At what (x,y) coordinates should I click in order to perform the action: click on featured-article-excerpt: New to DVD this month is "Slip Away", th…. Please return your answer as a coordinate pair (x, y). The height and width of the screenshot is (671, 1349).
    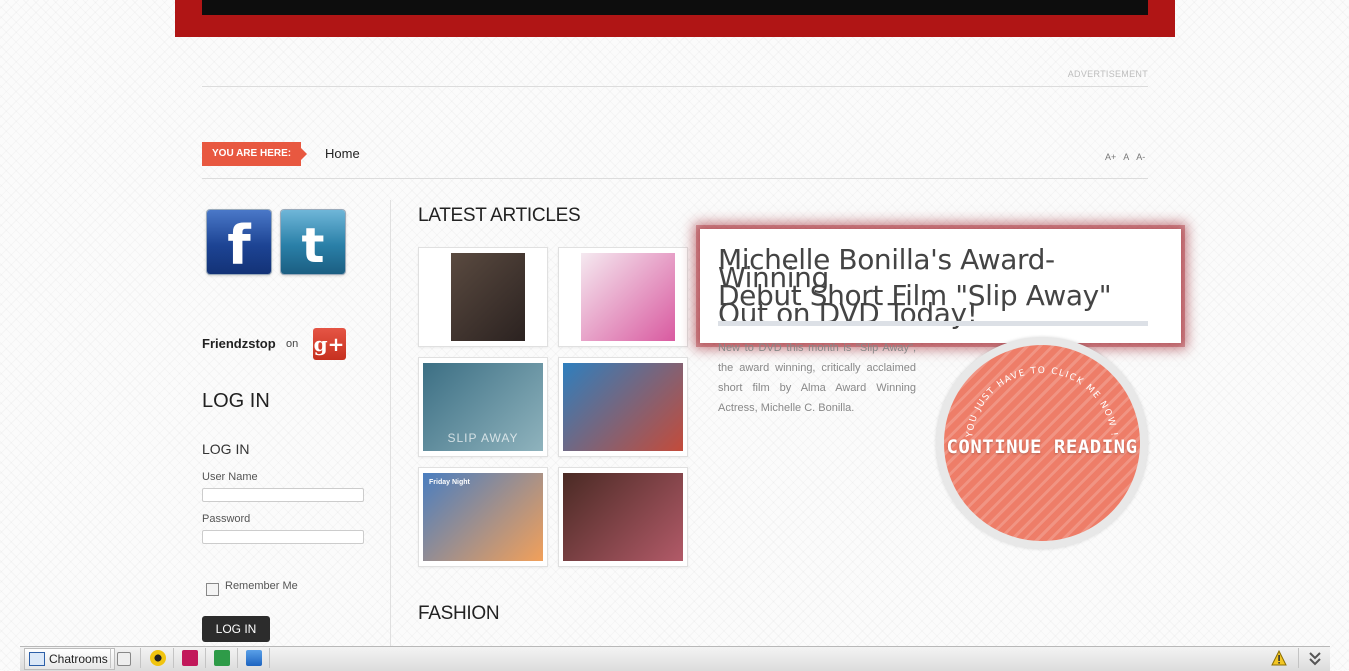
    Looking at the image, I should click on (817, 378).